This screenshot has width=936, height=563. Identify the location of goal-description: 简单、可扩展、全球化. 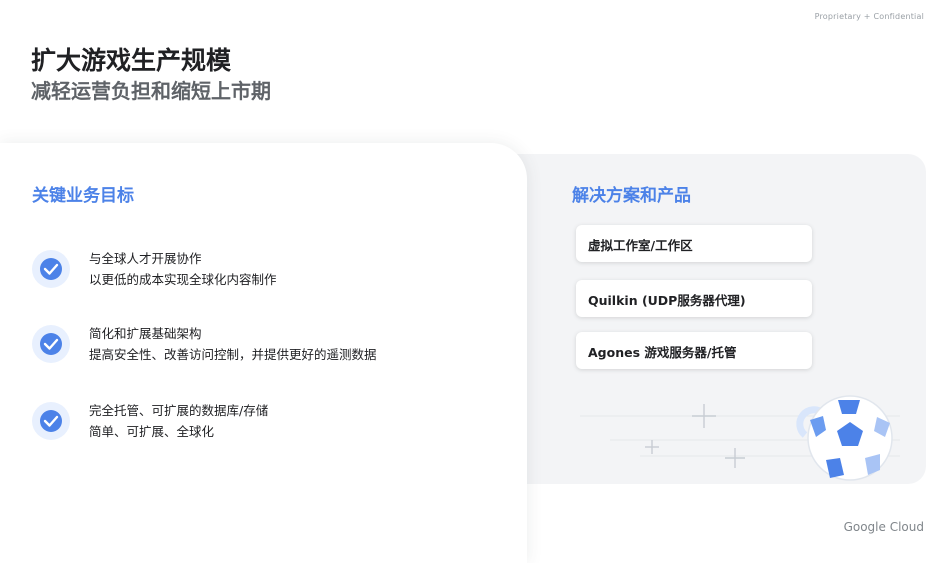
(152, 431).